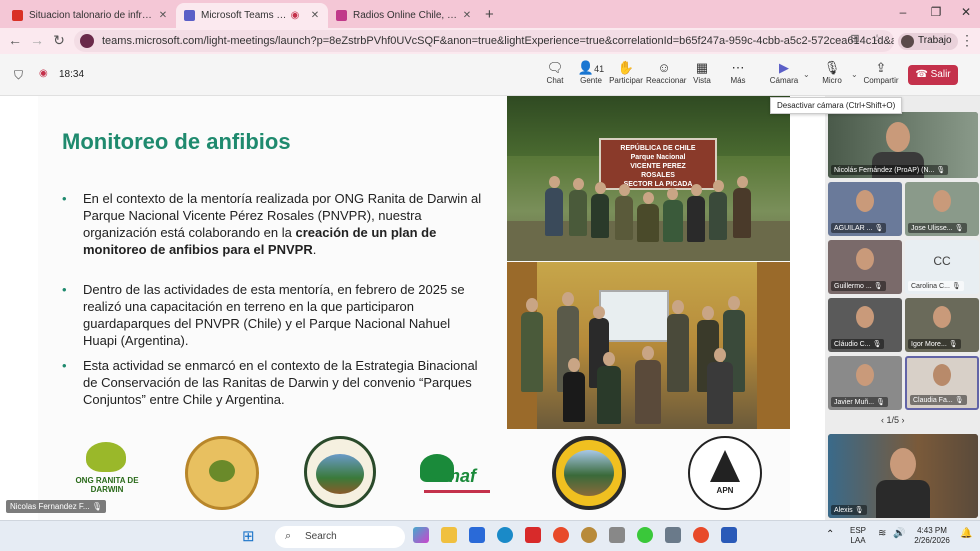  I want to click on reload-icon: ↻, so click(59, 40).